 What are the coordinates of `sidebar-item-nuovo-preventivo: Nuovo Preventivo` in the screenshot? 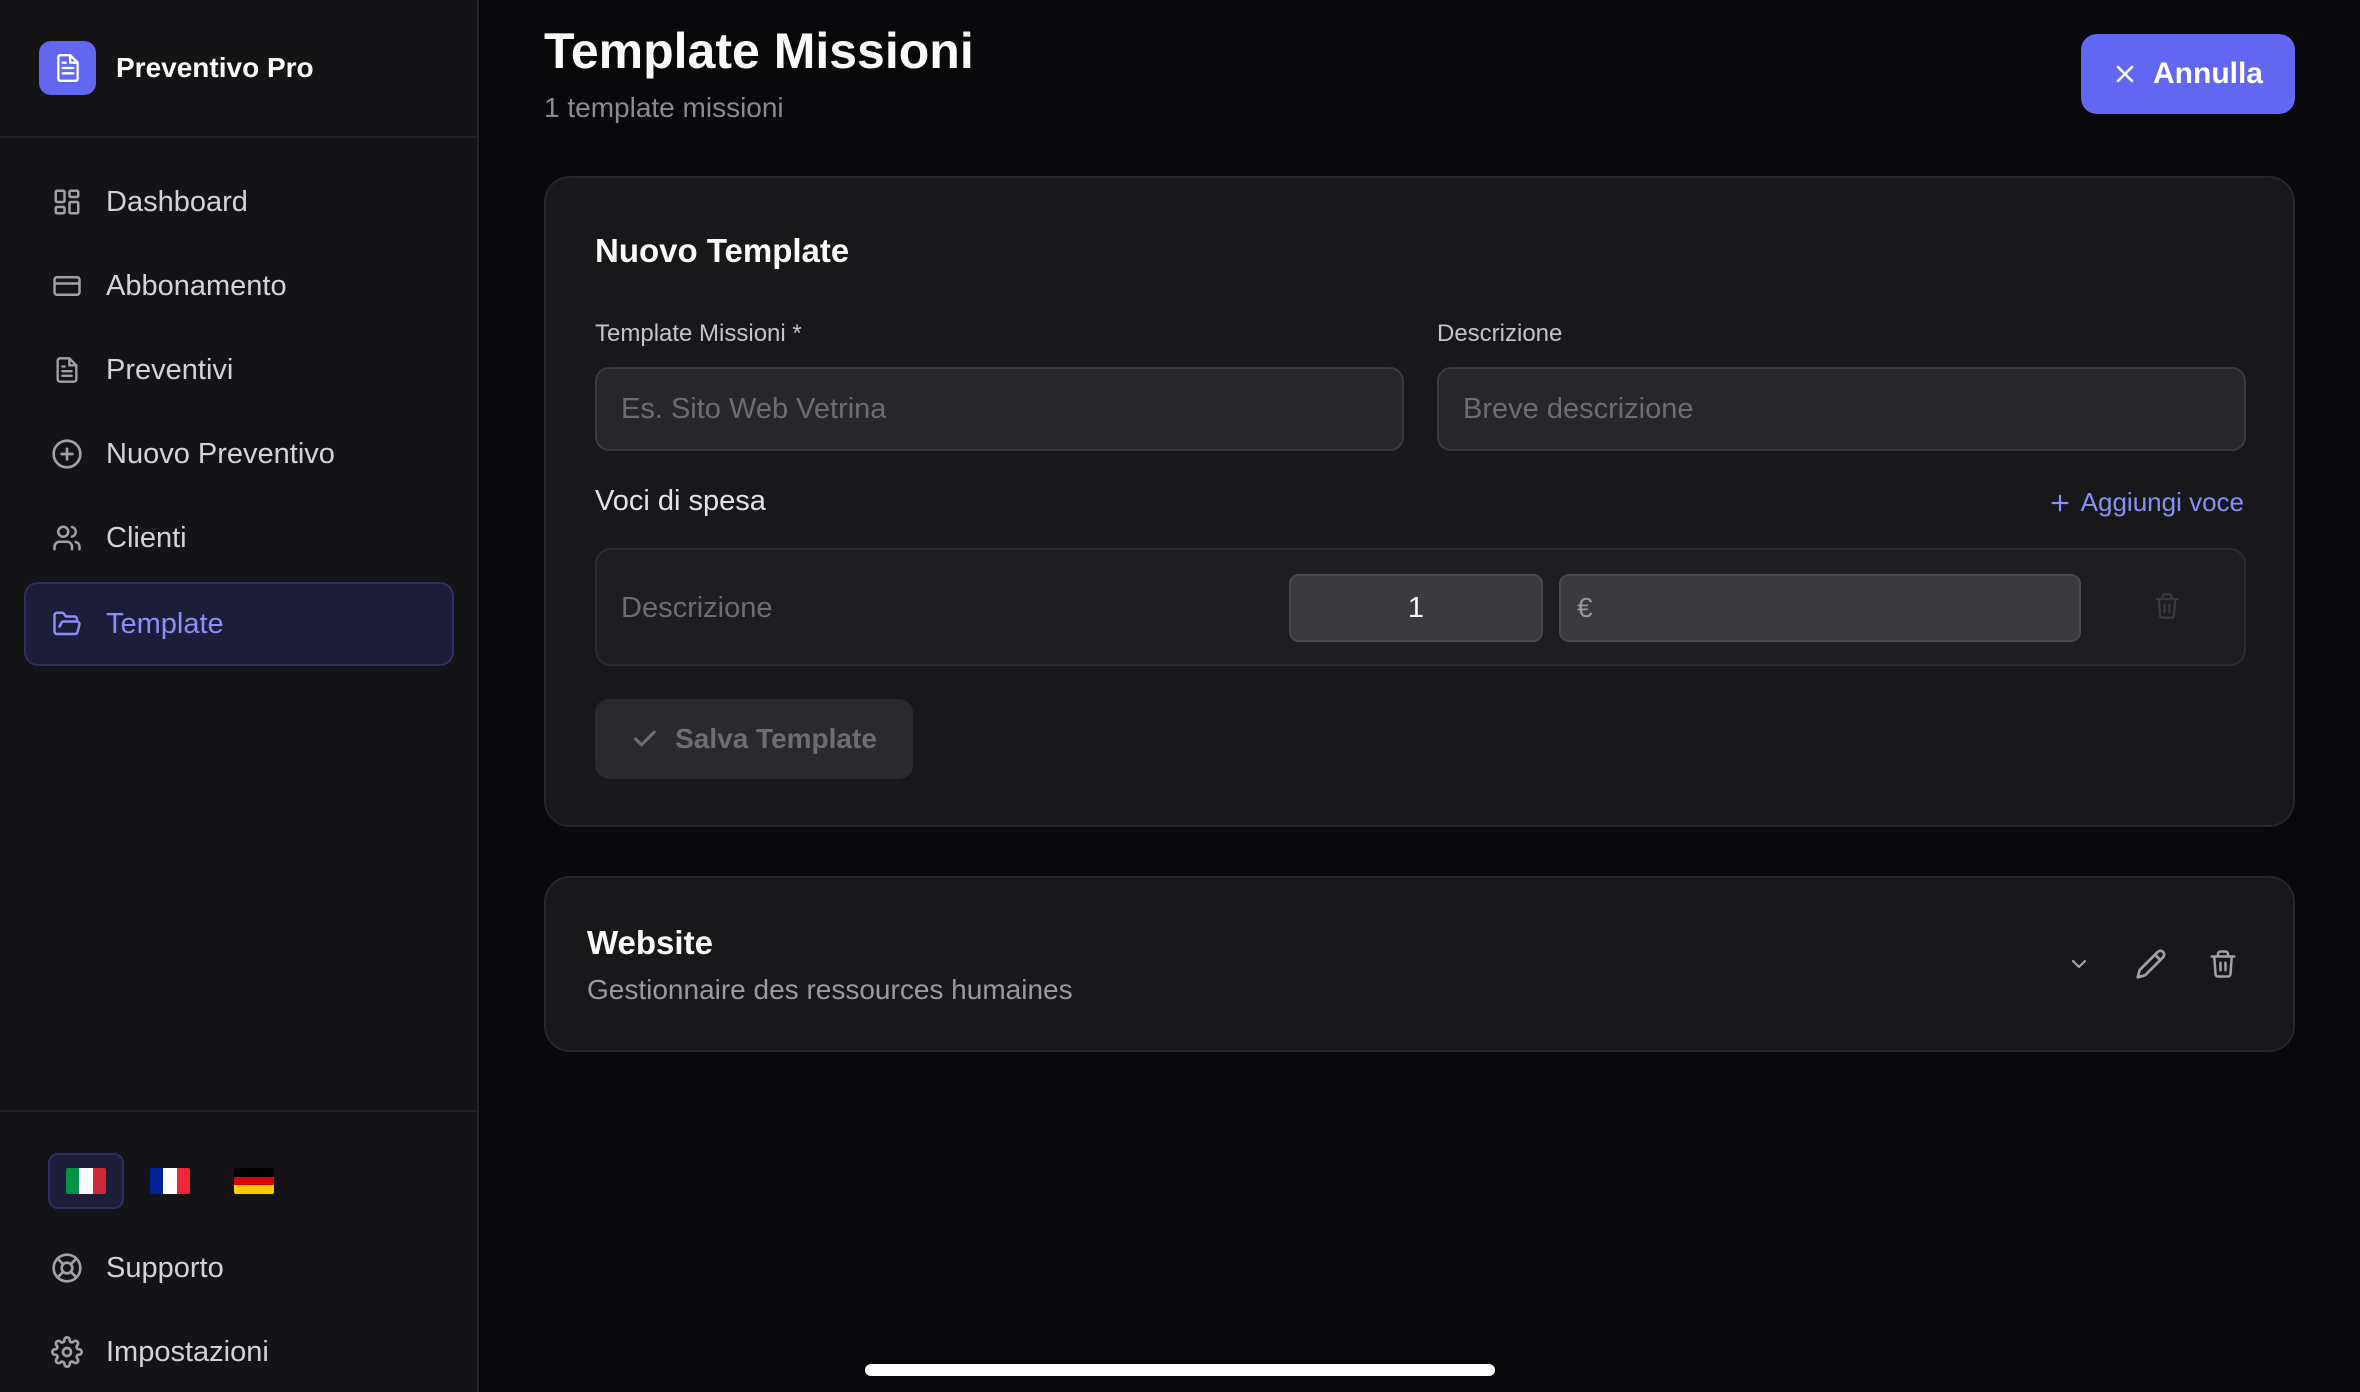 It's located at (239, 454).